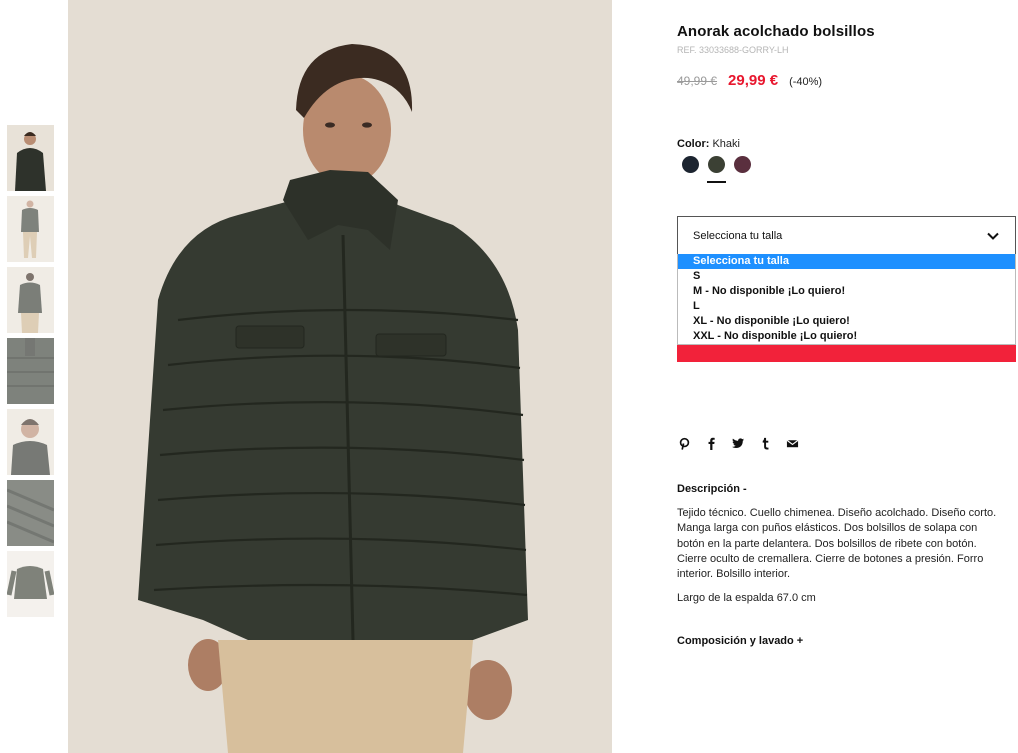  What do you see at coordinates (30, 371) in the screenshot?
I see `thumbnail-detail-collar` at bounding box center [30, 371].